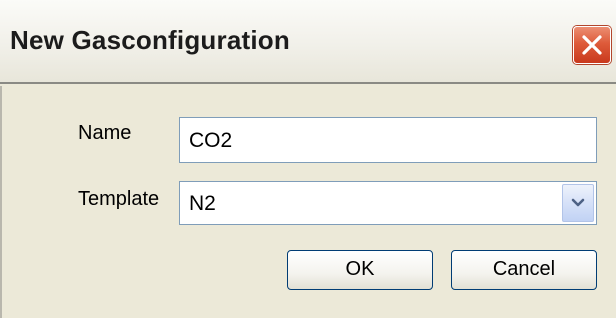 The image size is (616, 318). Describe the element at coordinates (388, 203) in the screenshot. I see `template-select: N2` at that location.